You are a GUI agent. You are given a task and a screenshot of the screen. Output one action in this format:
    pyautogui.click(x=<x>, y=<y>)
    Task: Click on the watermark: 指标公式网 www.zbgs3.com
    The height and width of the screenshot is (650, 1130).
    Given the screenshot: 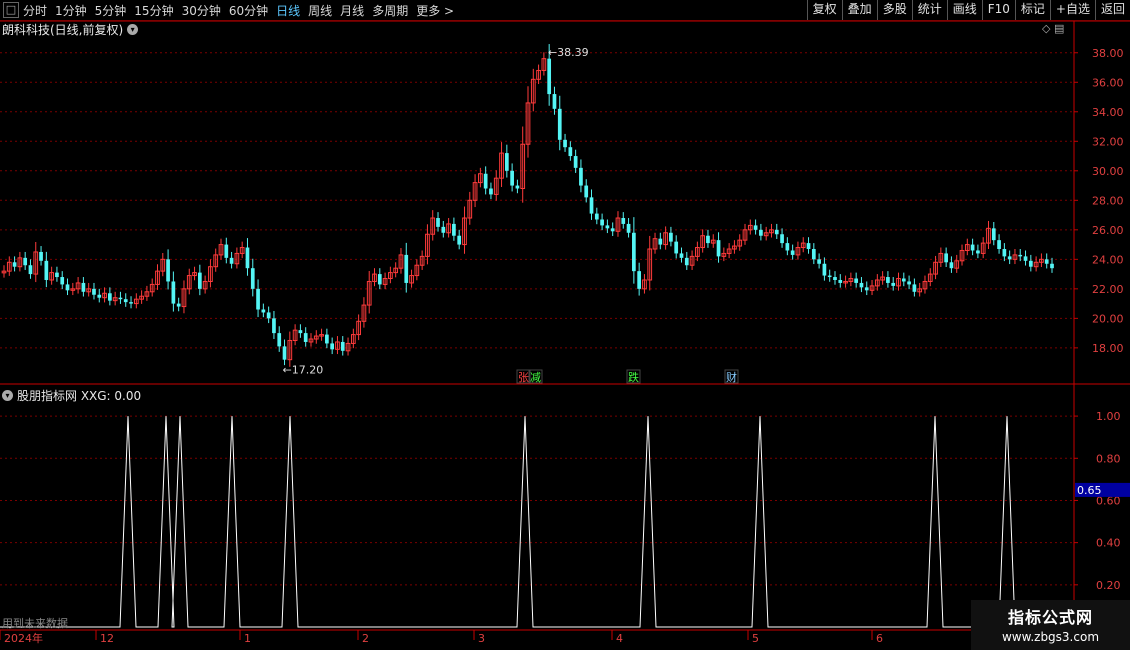 What is the action you would take?
    pyautogui.click(x=1050, y=625)
    